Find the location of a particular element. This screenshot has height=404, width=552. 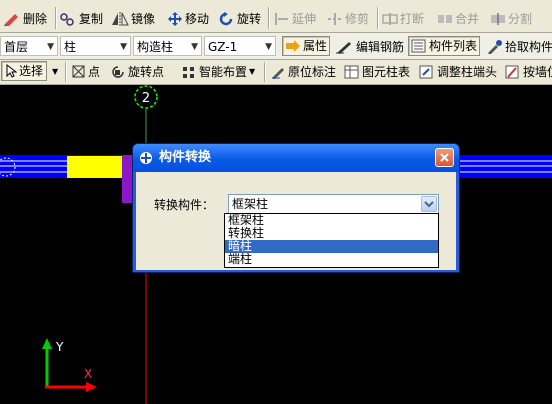

smart-layout-icon is located at coordinates (188, 72).